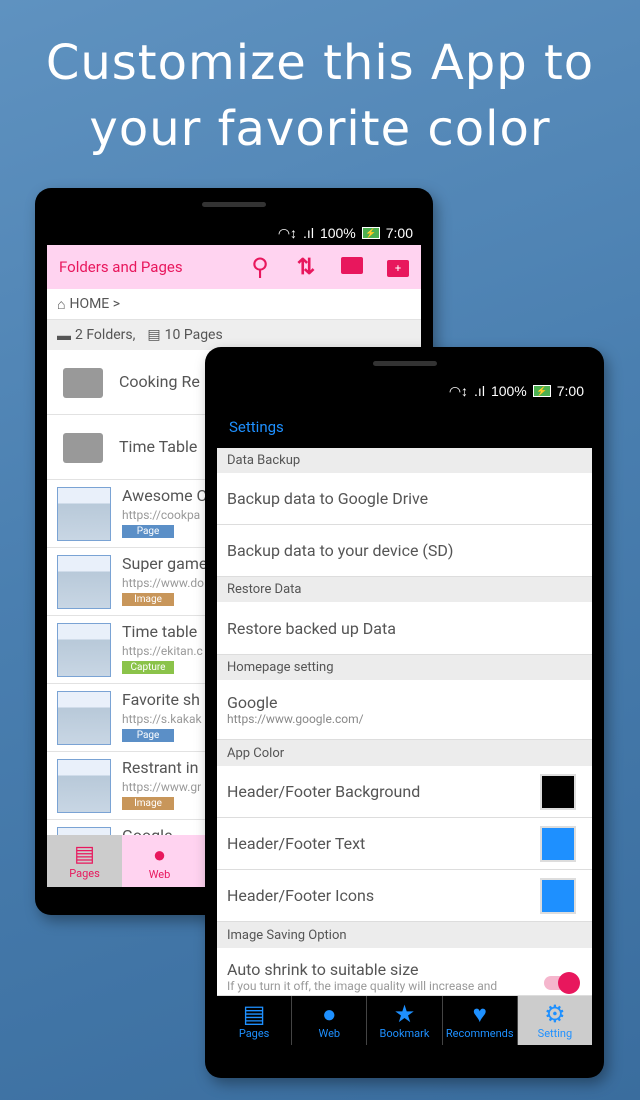 The image size is (640, 1100). What do you see at coordinates (295, 719) in the screenshot?
I see `homepage-url: https://www.google.com/` at bounding box center [295, 719].